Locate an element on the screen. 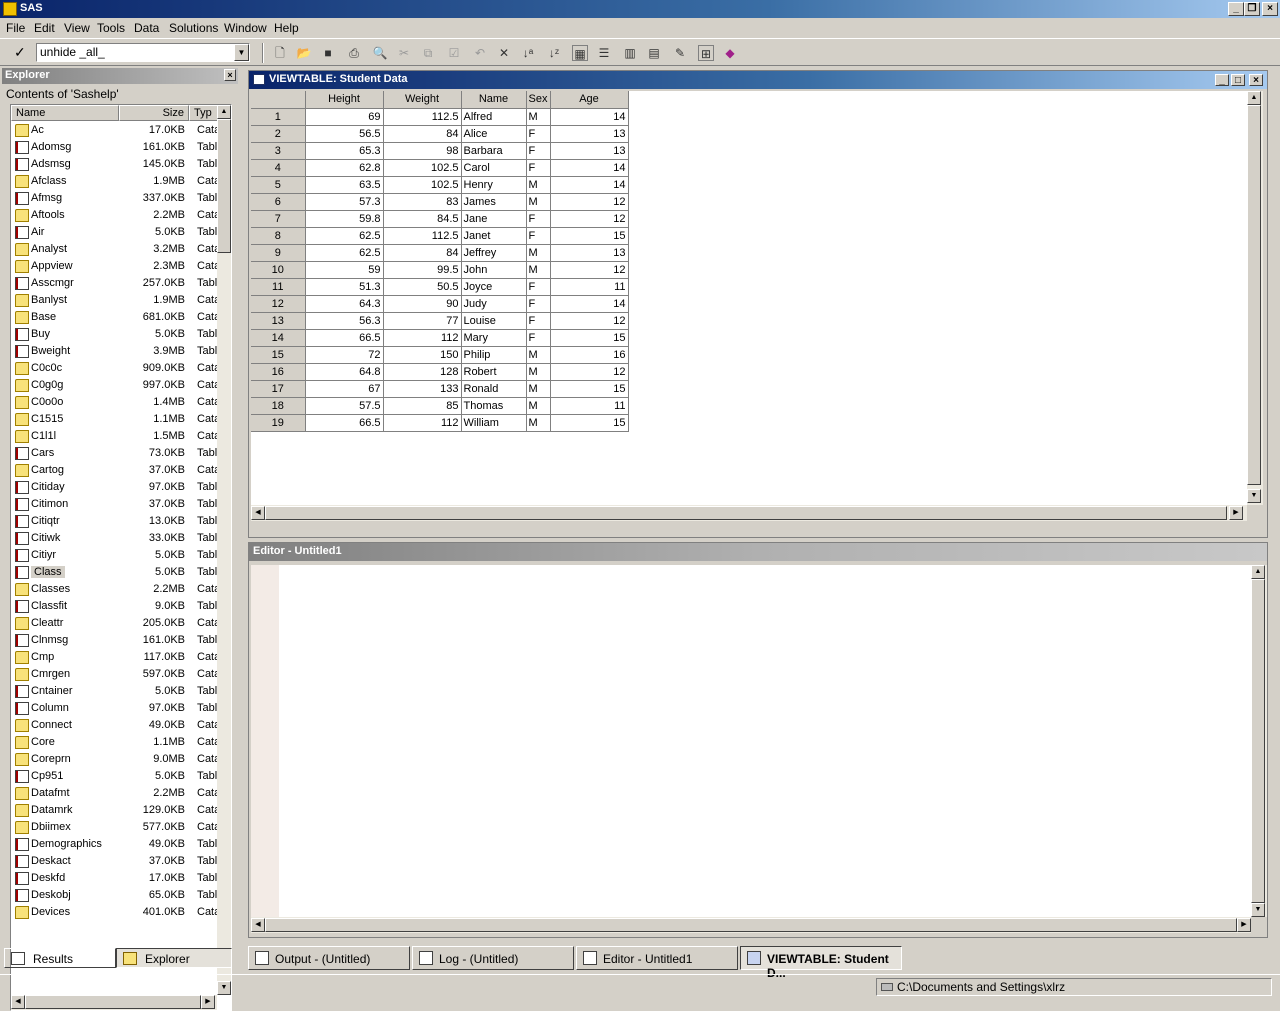  chevron-down-icon: ▼ is located at coordinates (241, 52).